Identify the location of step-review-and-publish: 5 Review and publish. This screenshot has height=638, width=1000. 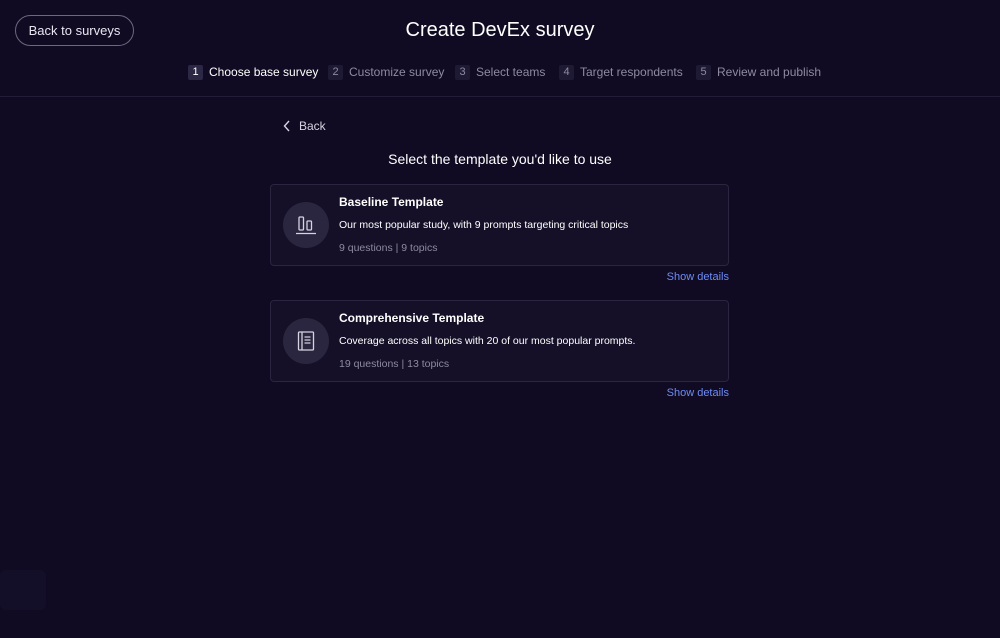
(758, 72).